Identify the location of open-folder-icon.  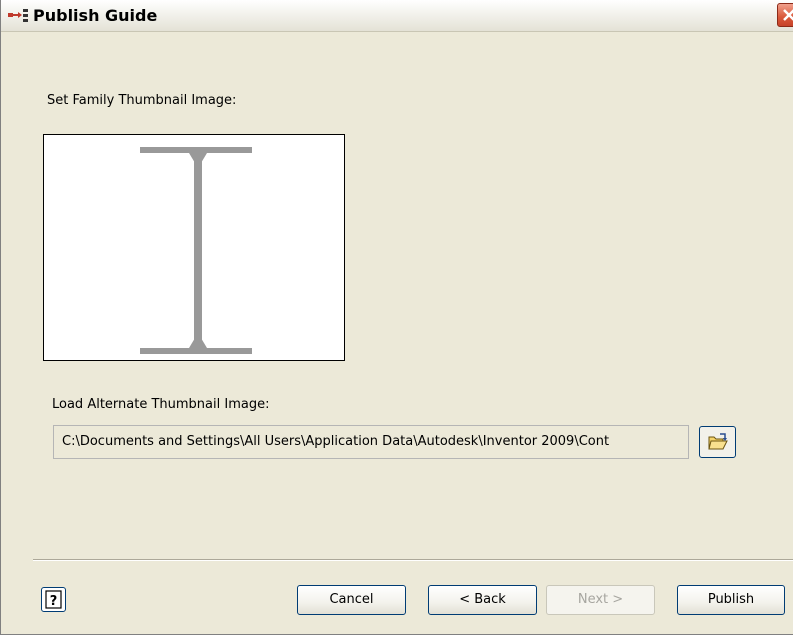
(718, 441).